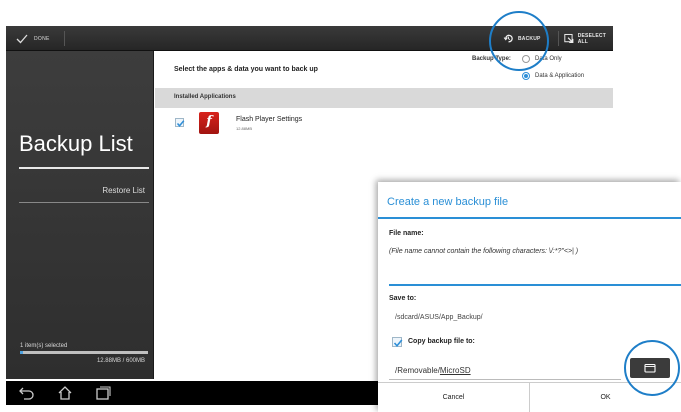 The width and height of the screenshot is (681, 412). What do you see at coordinates (453, 397) in the screenshot?
I see `cancel-button: Cancel` at bounding box center [453, 397].